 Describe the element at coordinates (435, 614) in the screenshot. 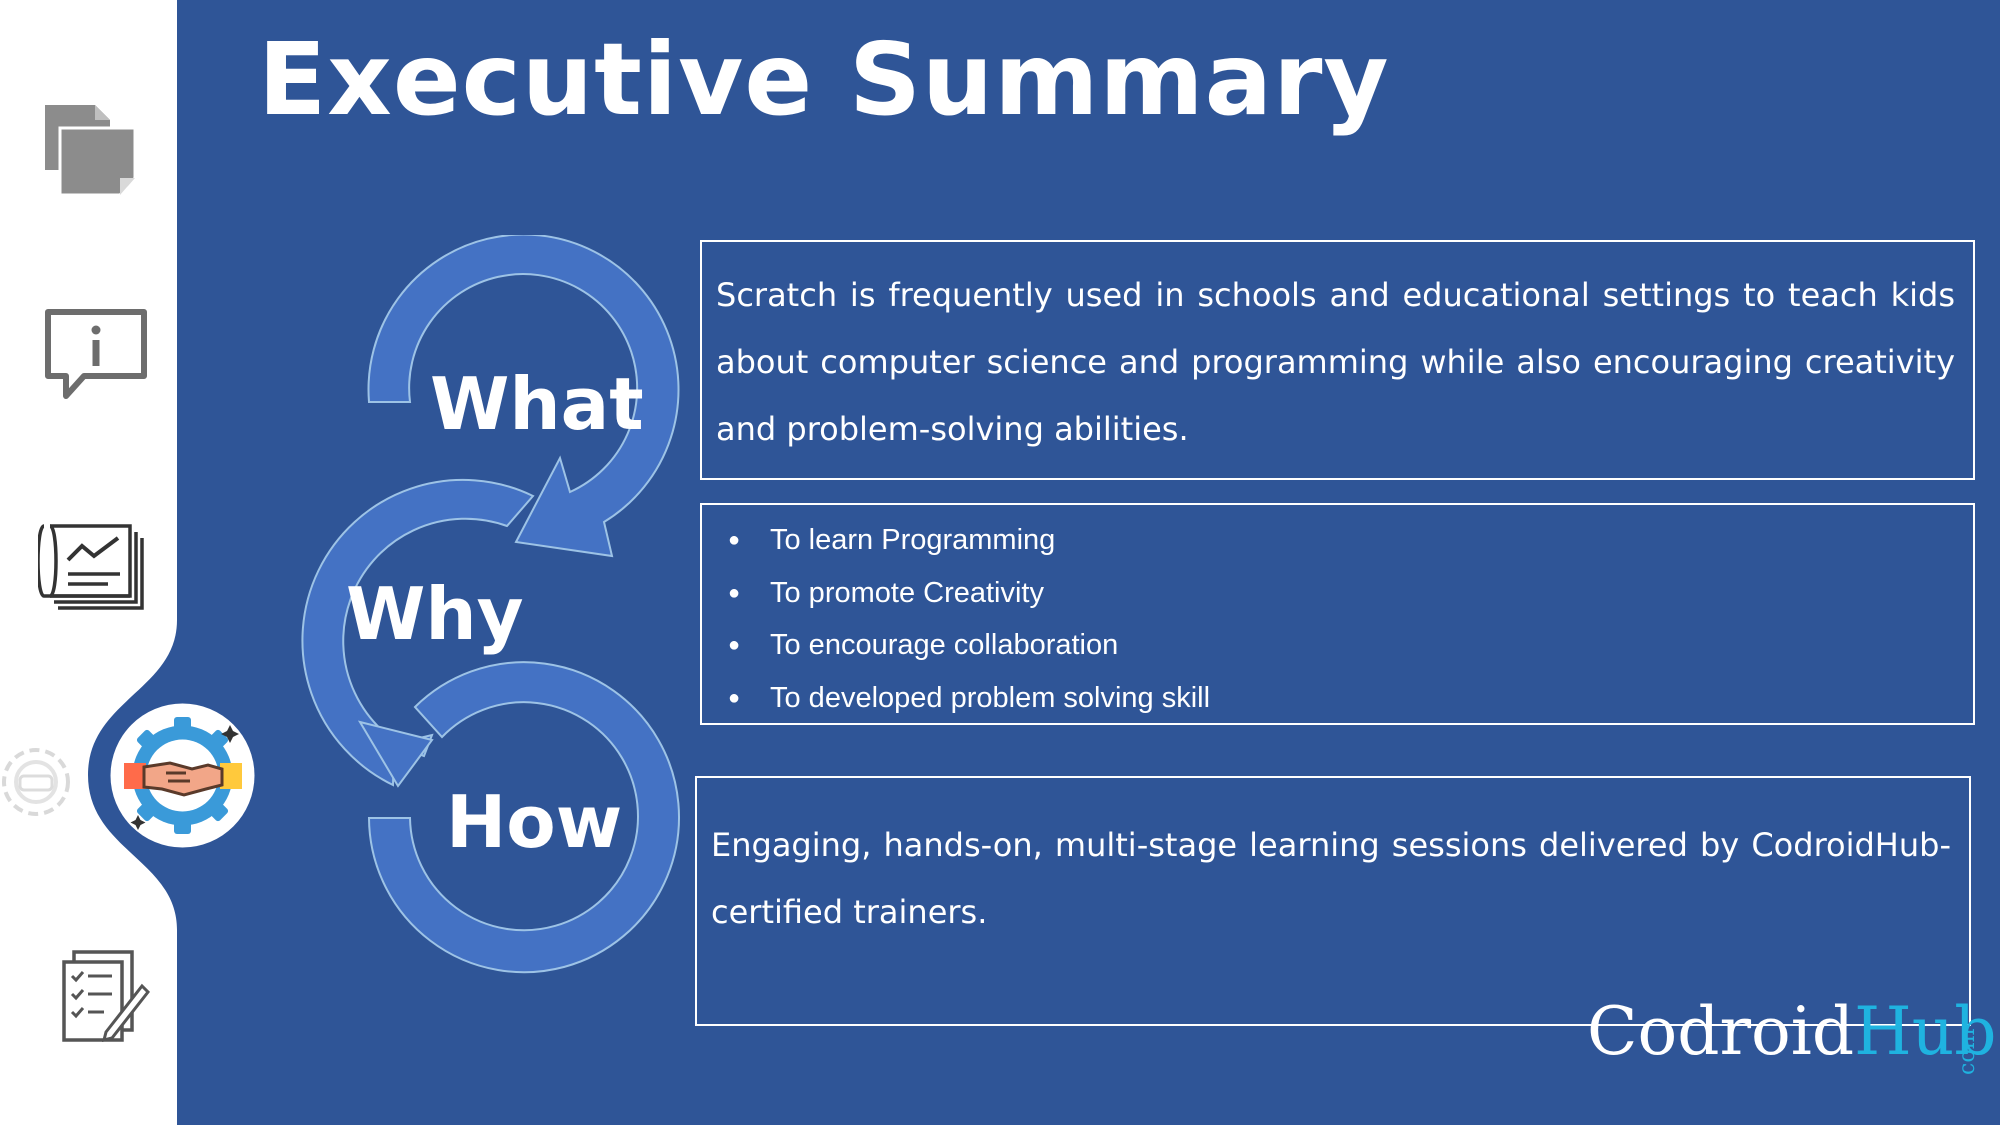

I see `cycle-label-why: Why` at that location.